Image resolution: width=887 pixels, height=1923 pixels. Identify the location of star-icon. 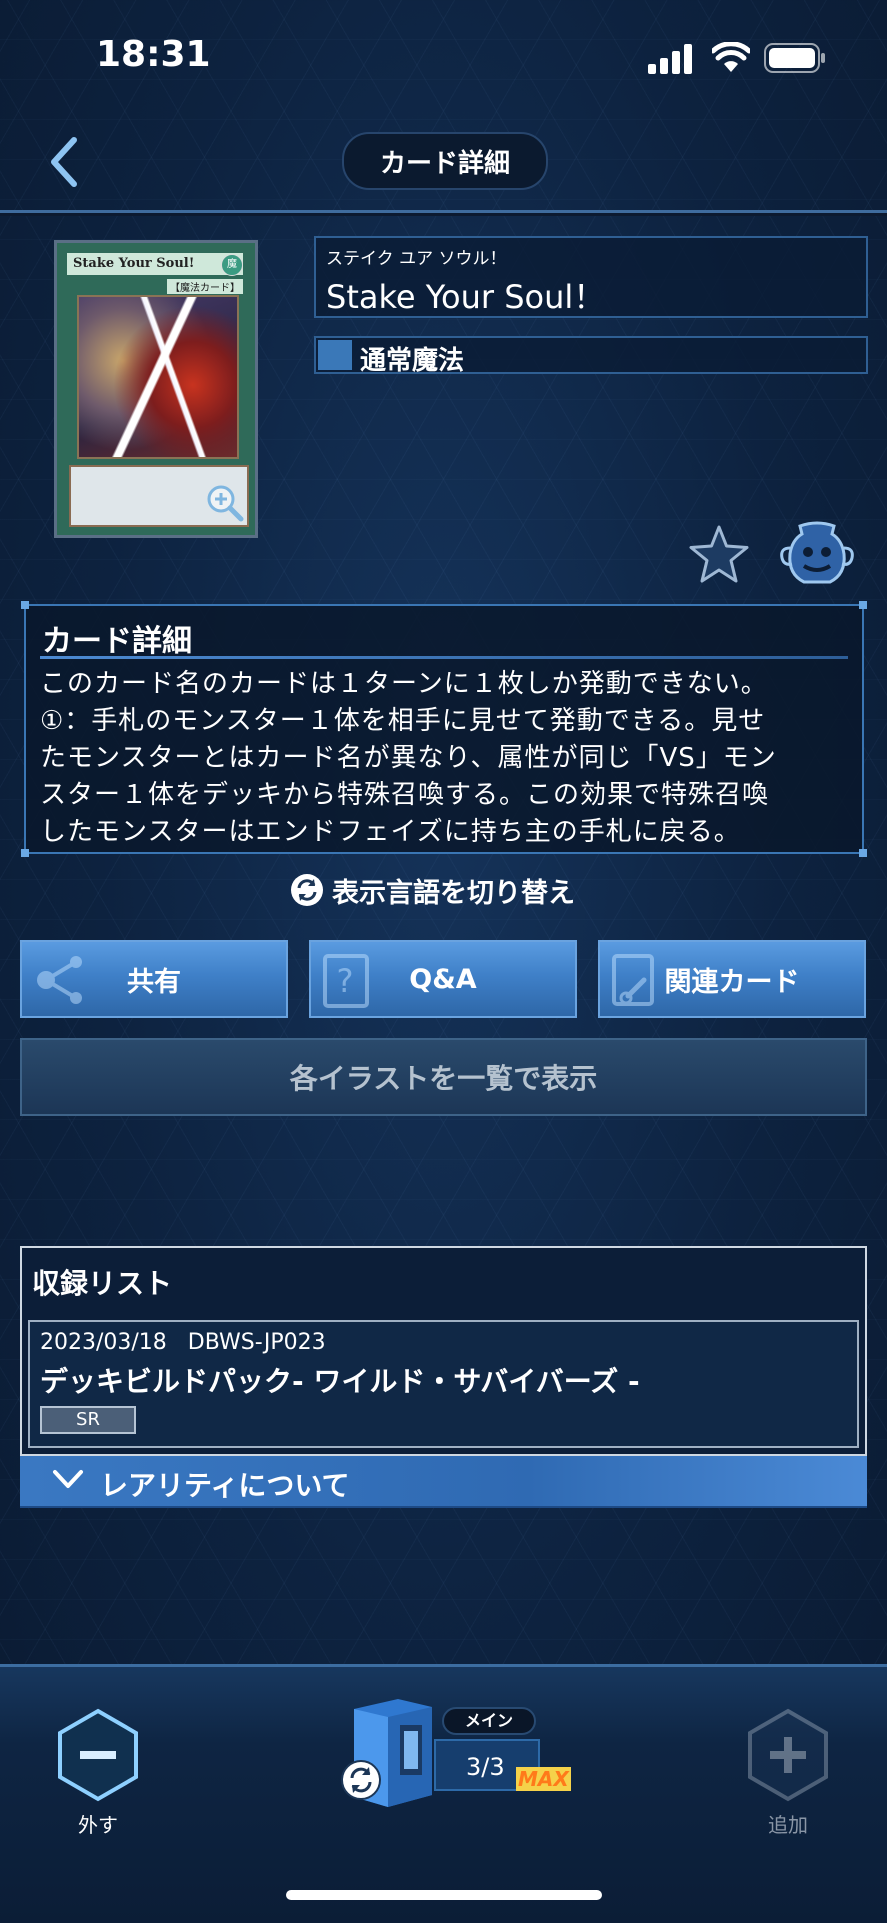
(719, 554).